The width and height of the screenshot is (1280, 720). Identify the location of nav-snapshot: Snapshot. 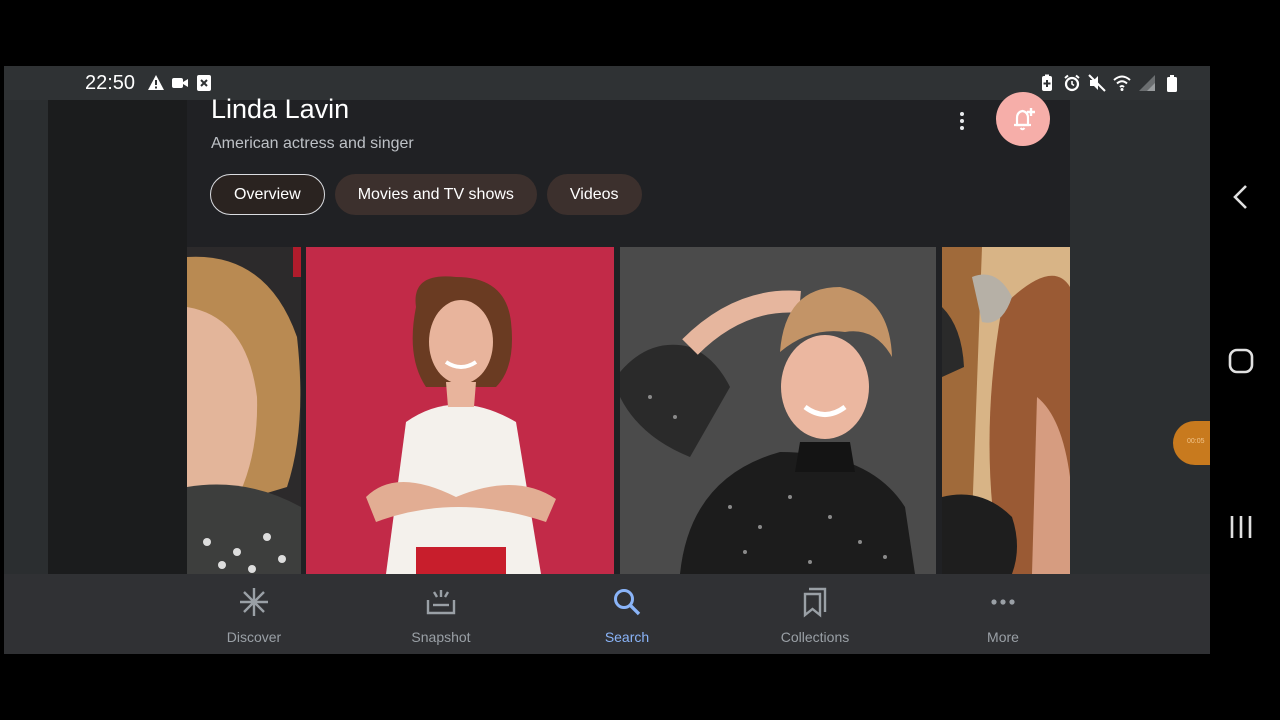
(441, 615).